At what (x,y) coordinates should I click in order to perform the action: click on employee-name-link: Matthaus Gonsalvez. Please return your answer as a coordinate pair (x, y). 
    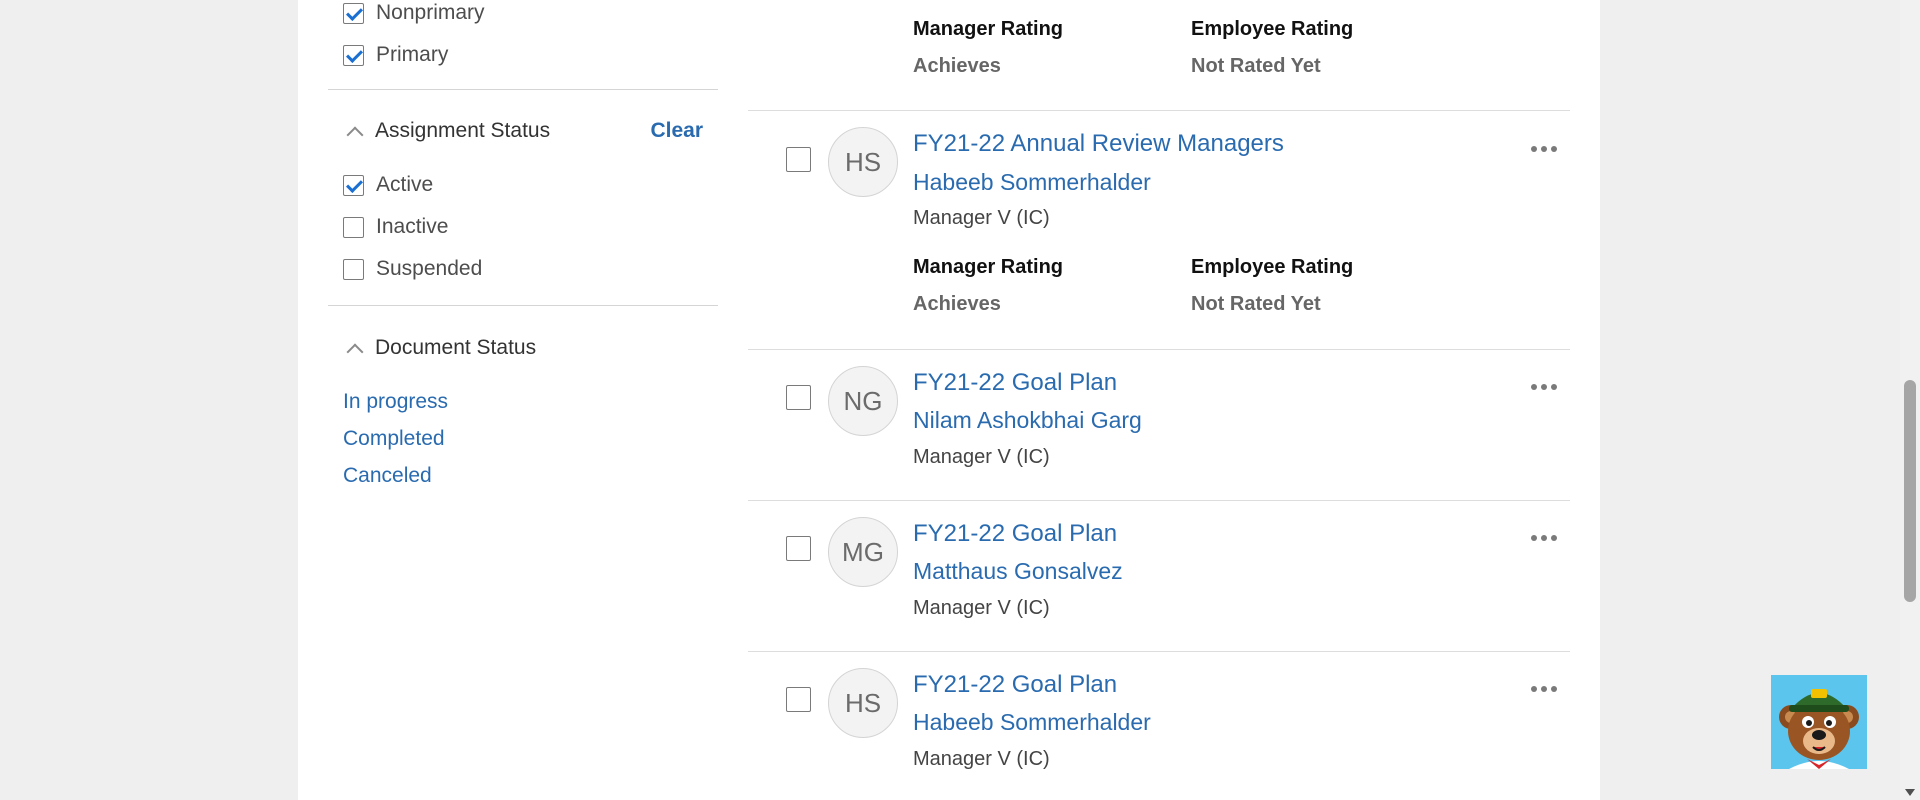
    Looking at the image, I should click on (1018, 571).